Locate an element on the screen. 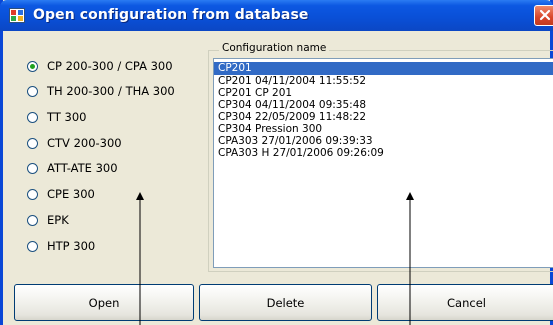  radio-label: TT 300 is located at coordinates (67, 117).